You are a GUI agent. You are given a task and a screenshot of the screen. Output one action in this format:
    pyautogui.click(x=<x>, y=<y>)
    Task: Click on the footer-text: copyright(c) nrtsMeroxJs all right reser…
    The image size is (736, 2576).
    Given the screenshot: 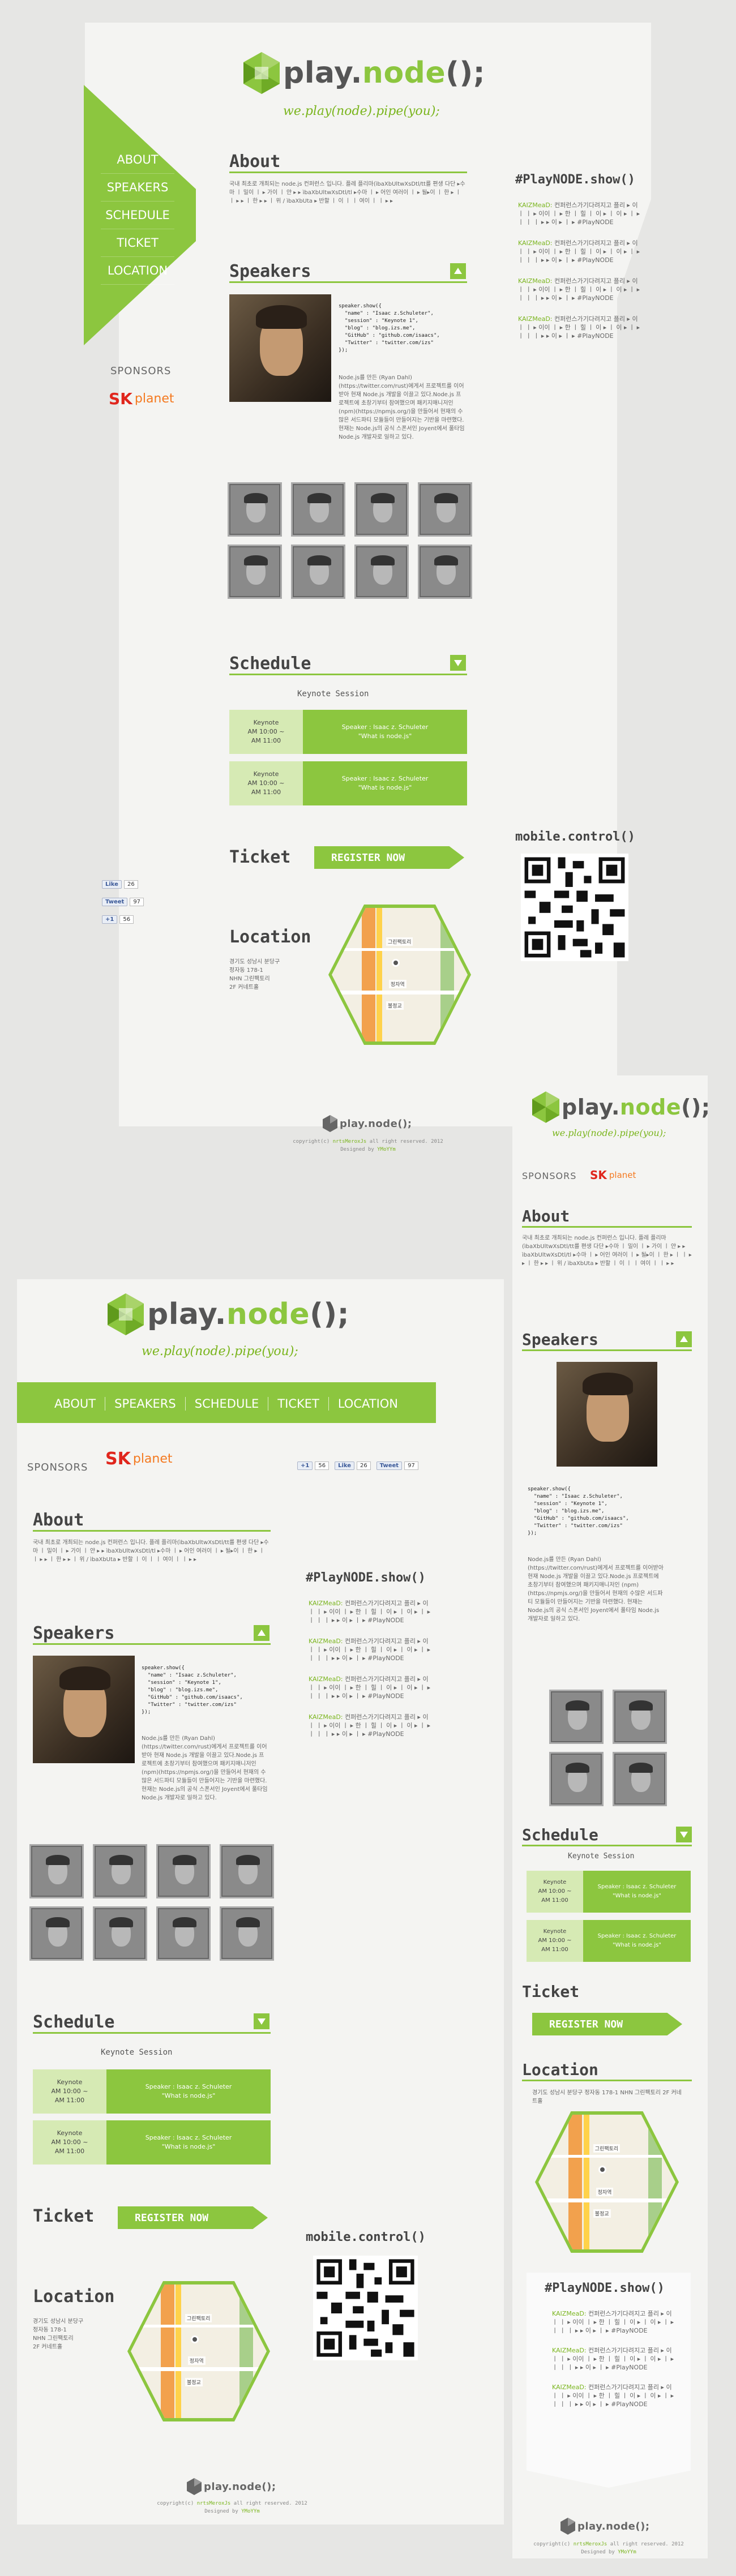 What is the action you would take?
    pyautogui.click(x=608, y=2548)
    